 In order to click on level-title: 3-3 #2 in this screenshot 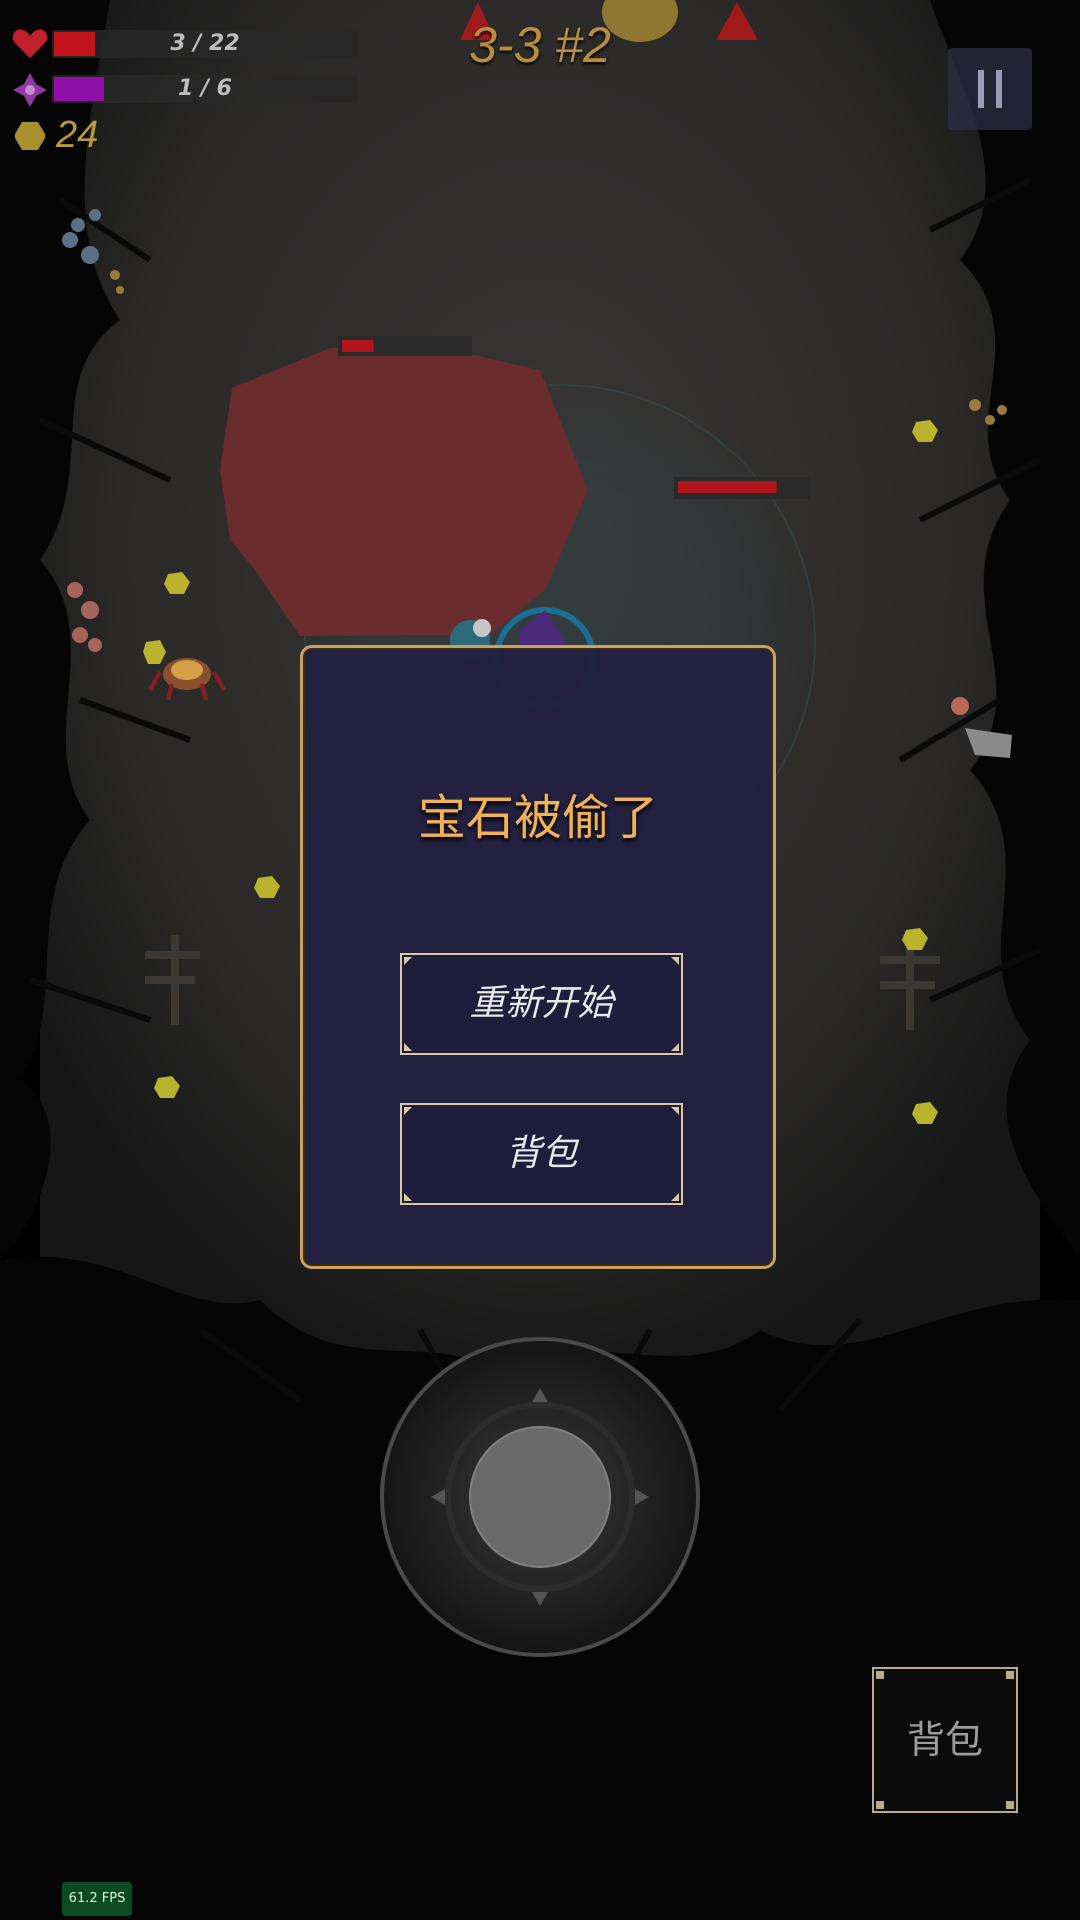, I will do `click(540, 45)`.